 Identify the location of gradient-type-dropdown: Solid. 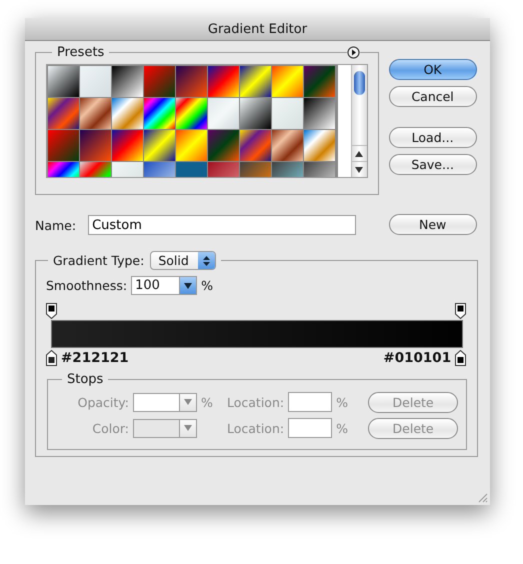
(183, 260).